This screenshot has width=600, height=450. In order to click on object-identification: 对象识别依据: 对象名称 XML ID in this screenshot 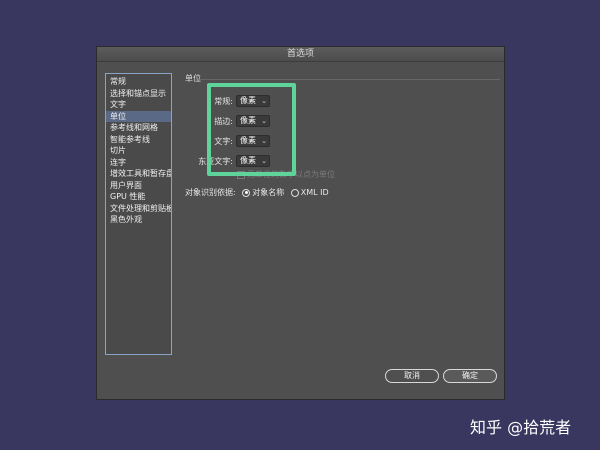, I will do `click(257, 192)`.